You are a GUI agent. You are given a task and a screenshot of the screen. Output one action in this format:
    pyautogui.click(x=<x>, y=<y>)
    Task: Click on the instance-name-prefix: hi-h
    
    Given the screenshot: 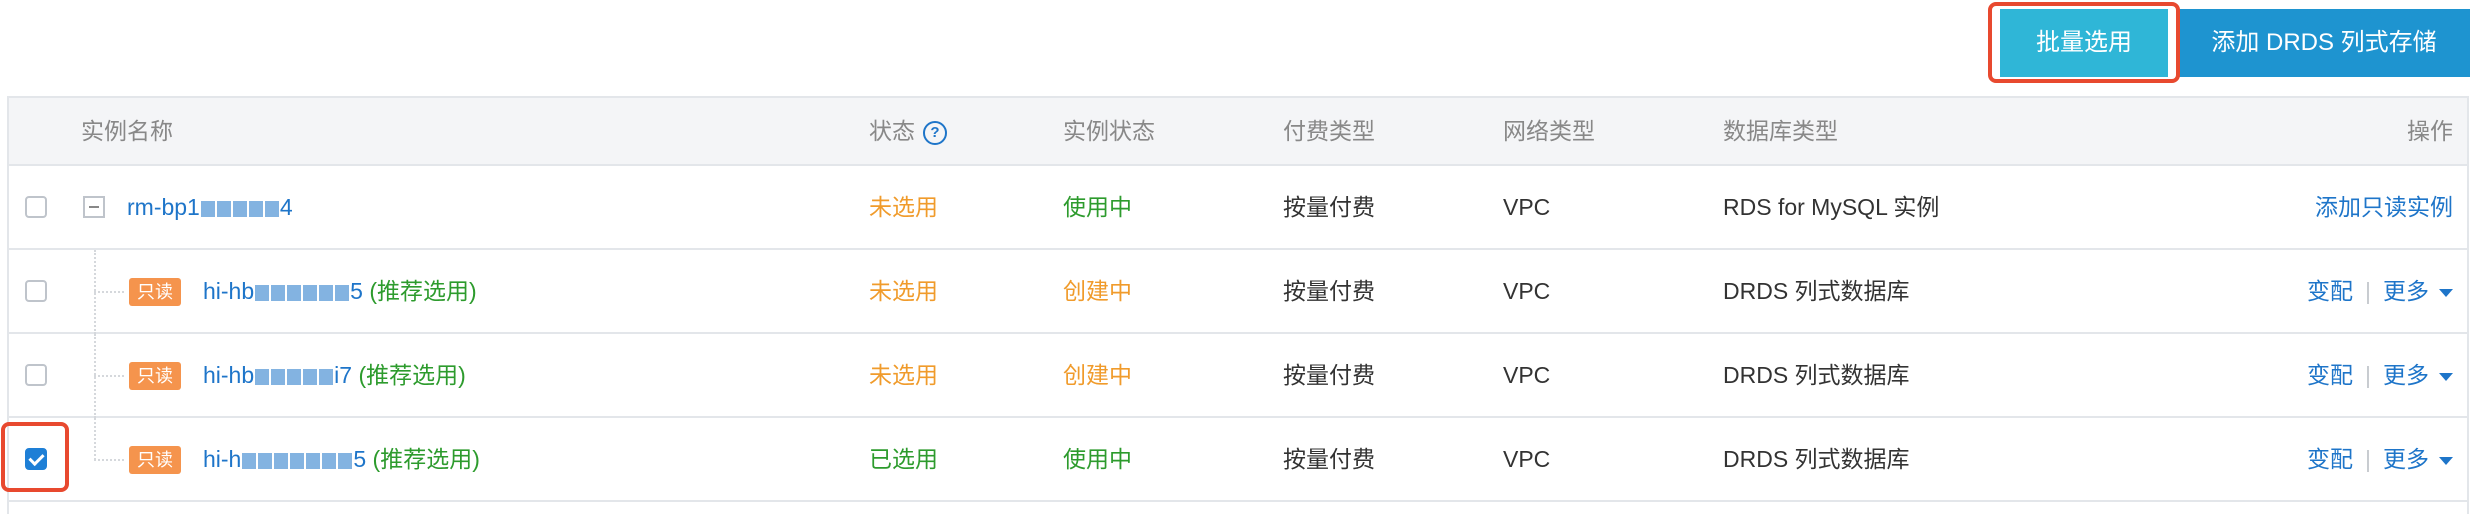 What is the action you would take?
    pyautogui.click(x=222, y=459)
    